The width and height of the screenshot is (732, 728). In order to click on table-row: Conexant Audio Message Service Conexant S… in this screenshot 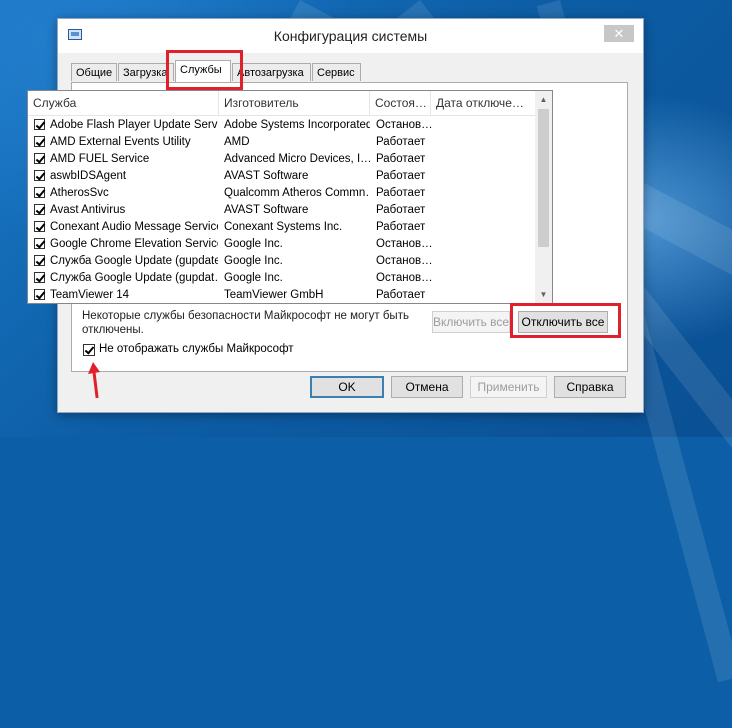, I will do `click(282, 227)`.